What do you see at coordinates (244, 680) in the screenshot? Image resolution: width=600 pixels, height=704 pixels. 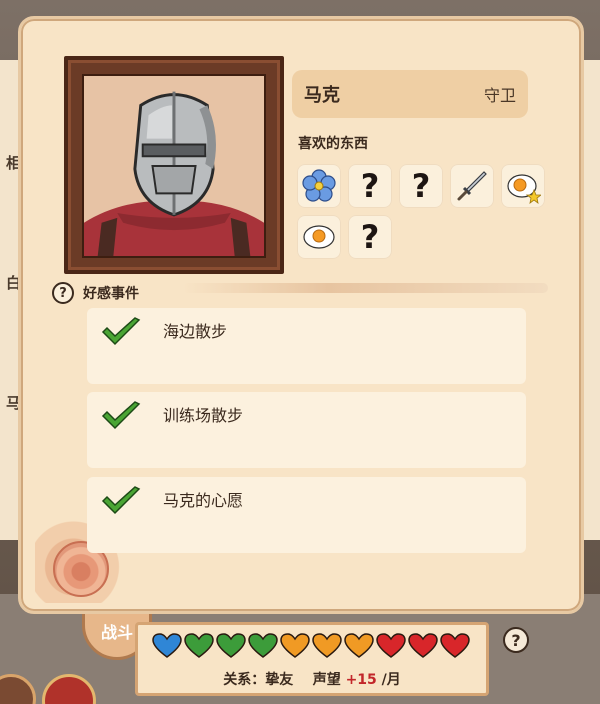 I see `relationship-label: 关系：` at bounding box center [244, 680].